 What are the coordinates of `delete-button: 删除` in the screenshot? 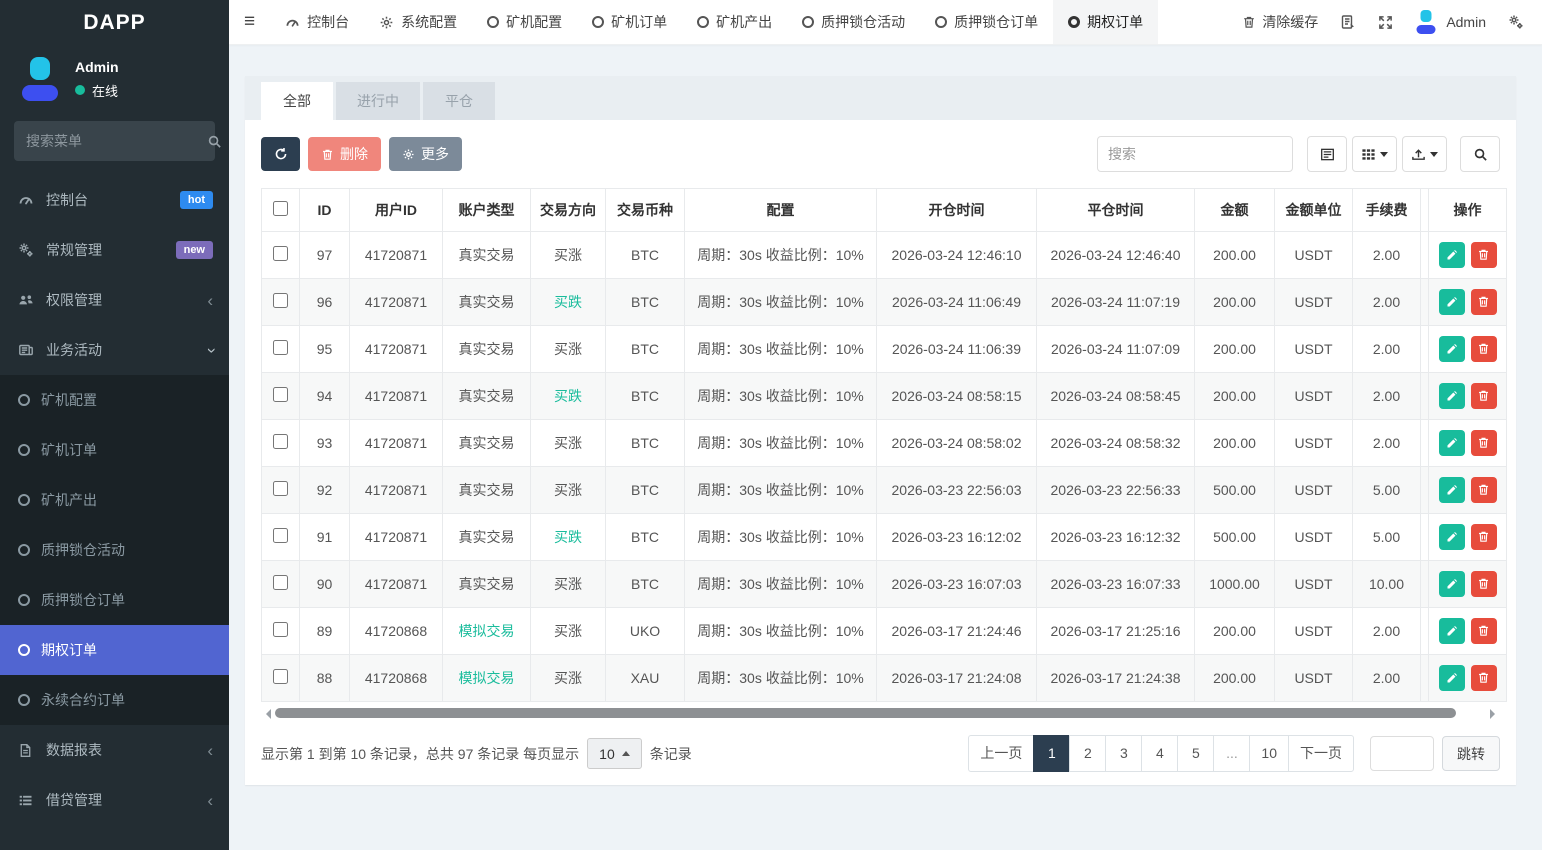 It's located at (344, 154).